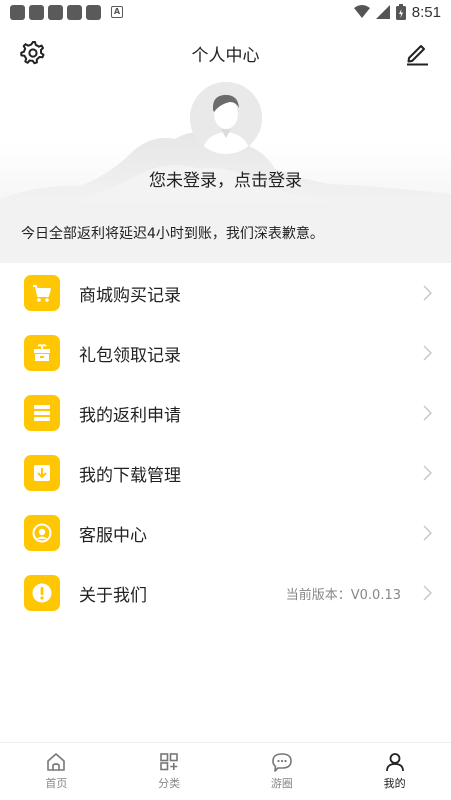 The width and height of the screenshot is (451, 800). What do you see at coordinates (56, 771) in the screenshot?
I see `tab-home: 首页` at bounding box center [56, 771].